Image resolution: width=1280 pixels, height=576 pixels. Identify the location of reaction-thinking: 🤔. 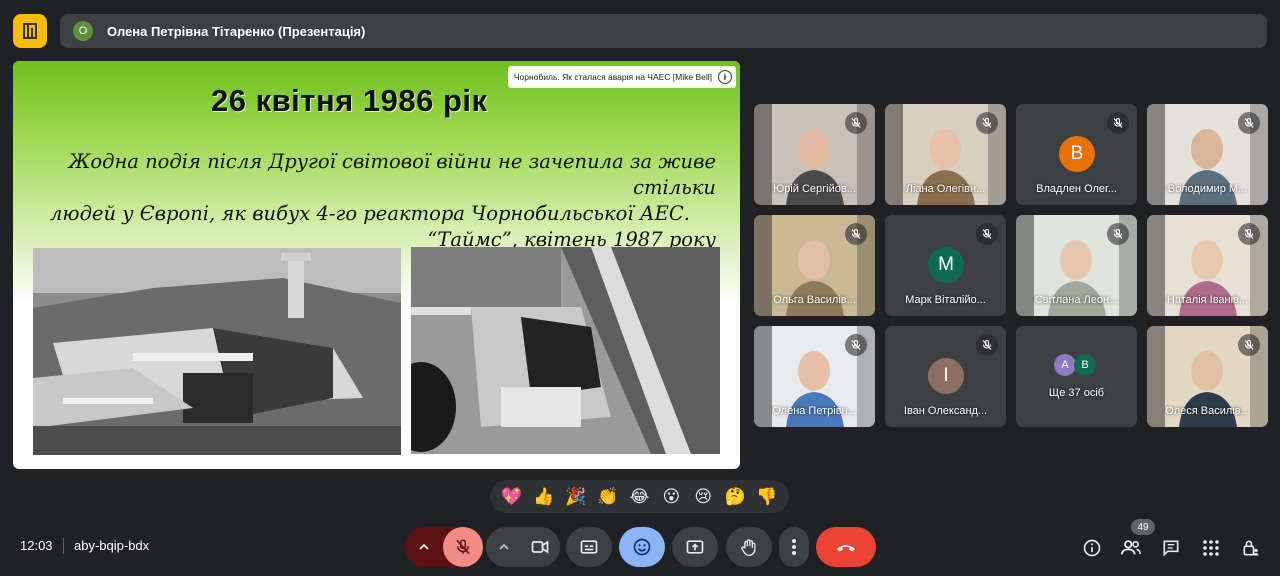
(735, 497).